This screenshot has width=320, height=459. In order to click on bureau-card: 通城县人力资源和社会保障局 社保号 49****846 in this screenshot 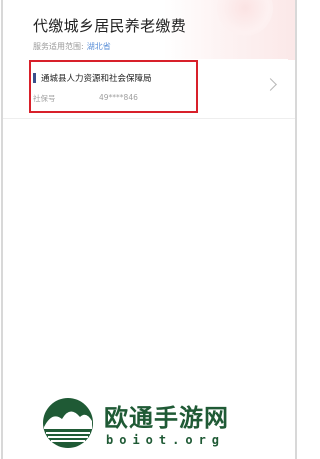, I will do `click(154, 87)`.